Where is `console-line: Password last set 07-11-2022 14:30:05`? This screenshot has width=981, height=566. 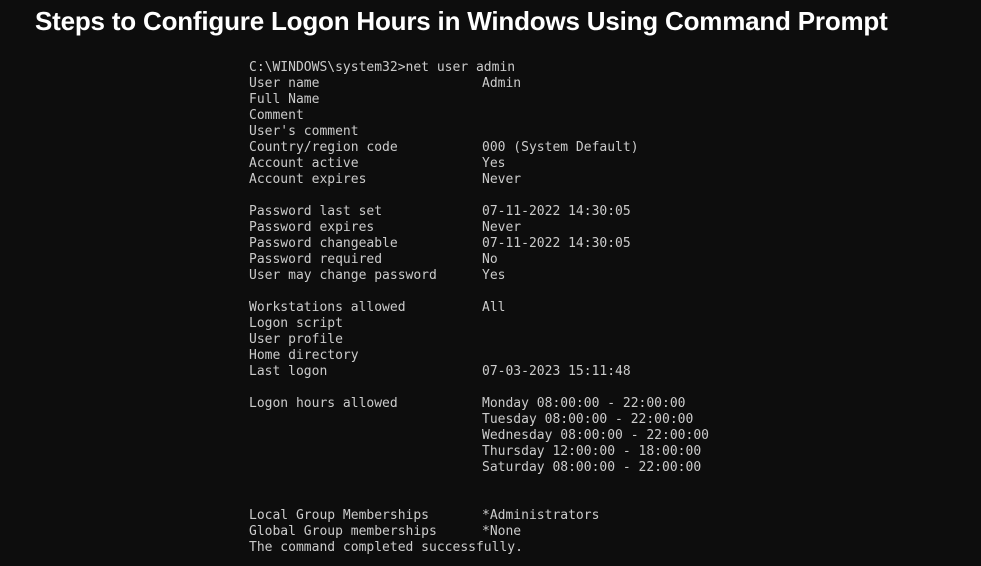 console-line: Password last set 07-11-2022 14:30:05 is located at coordinates (609, 212).